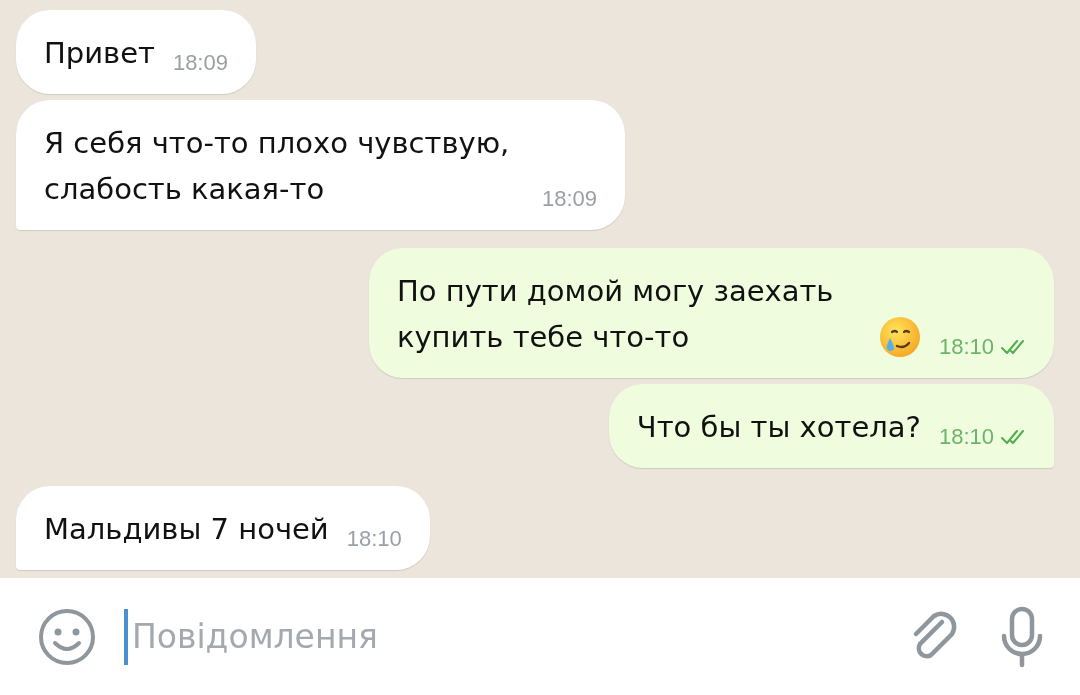 This screenshot has width=1080, height=695. I want to click on message-text: Что бы ты хотела?, so click(778, 427).